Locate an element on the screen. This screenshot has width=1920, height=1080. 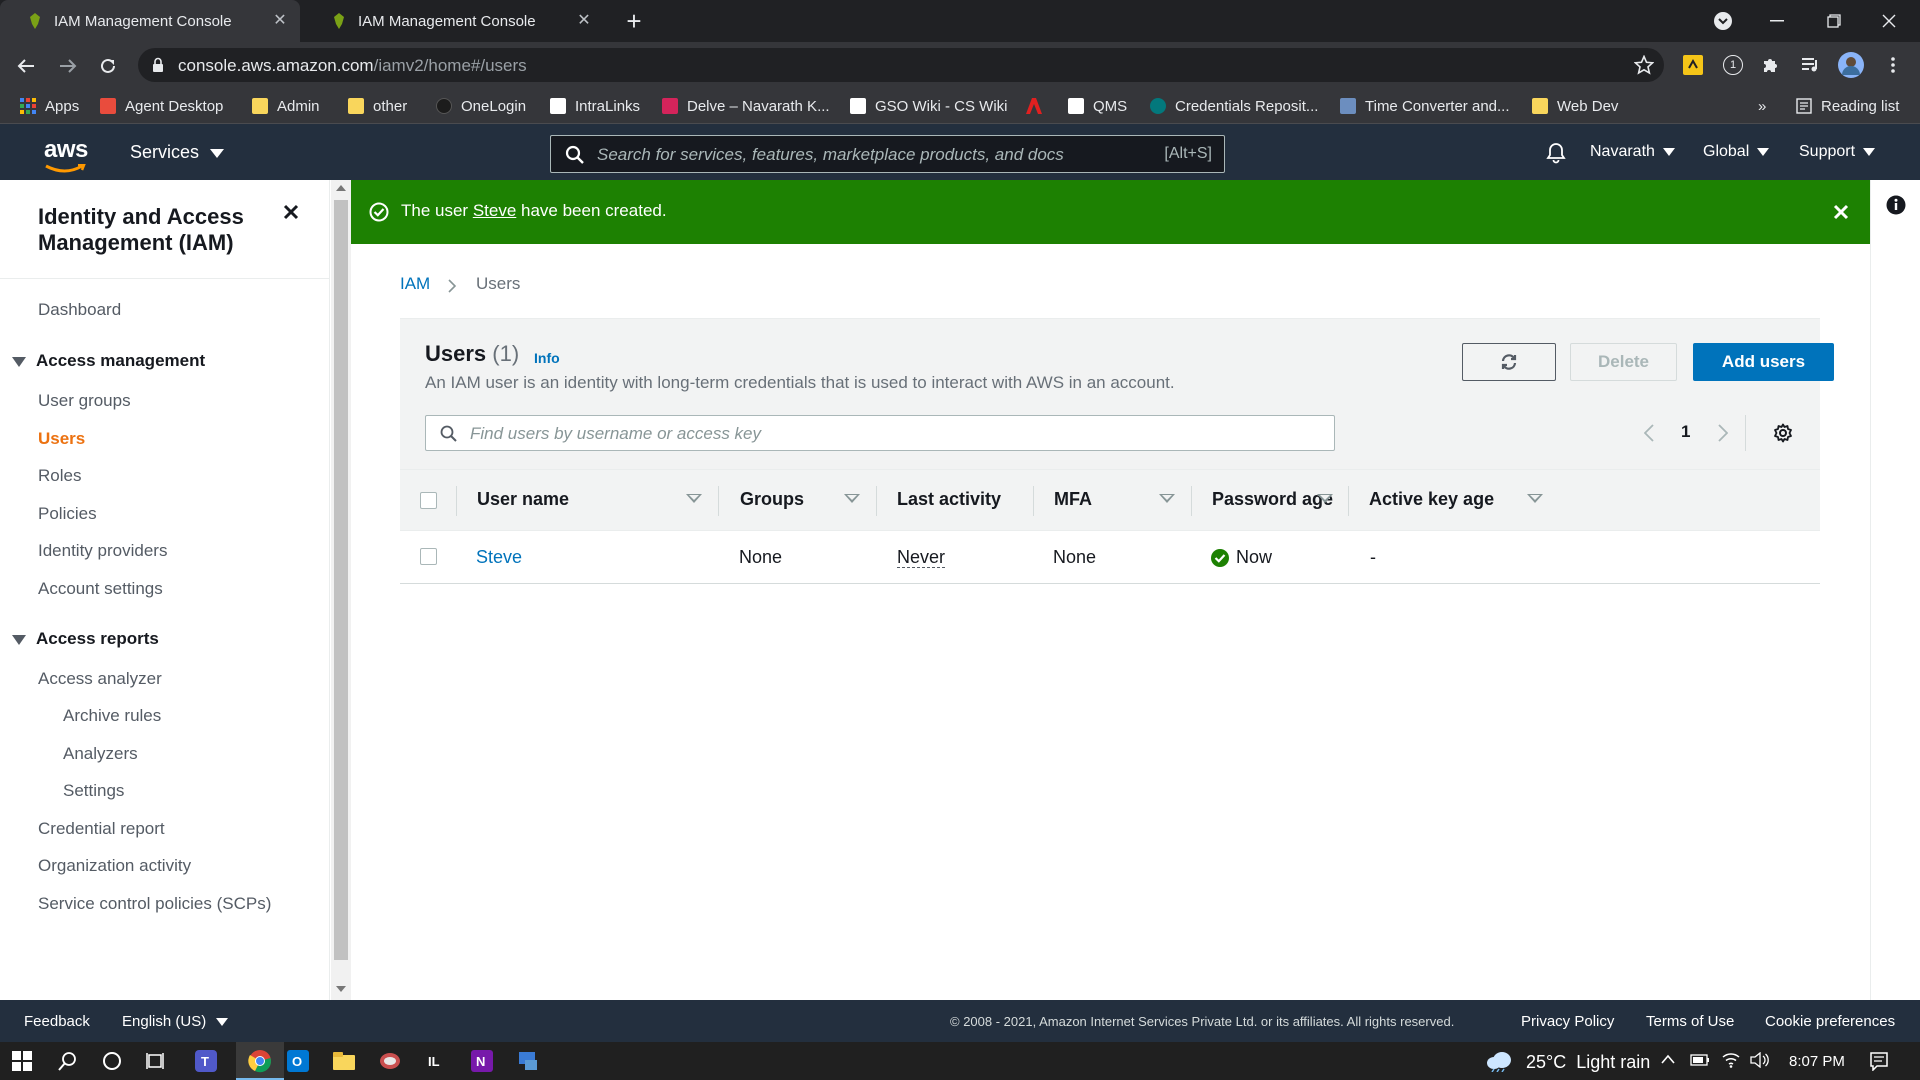
more-bookmarks-button: » is located at coordinates (1762, 106).